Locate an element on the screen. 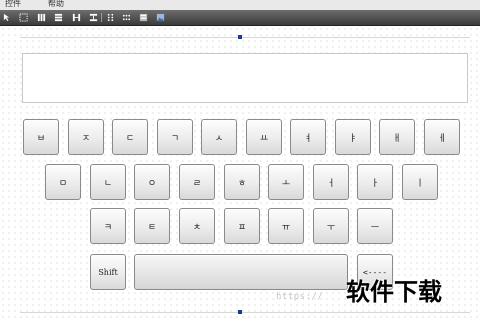  key: ㅗ is located at coordinates (286, 182).